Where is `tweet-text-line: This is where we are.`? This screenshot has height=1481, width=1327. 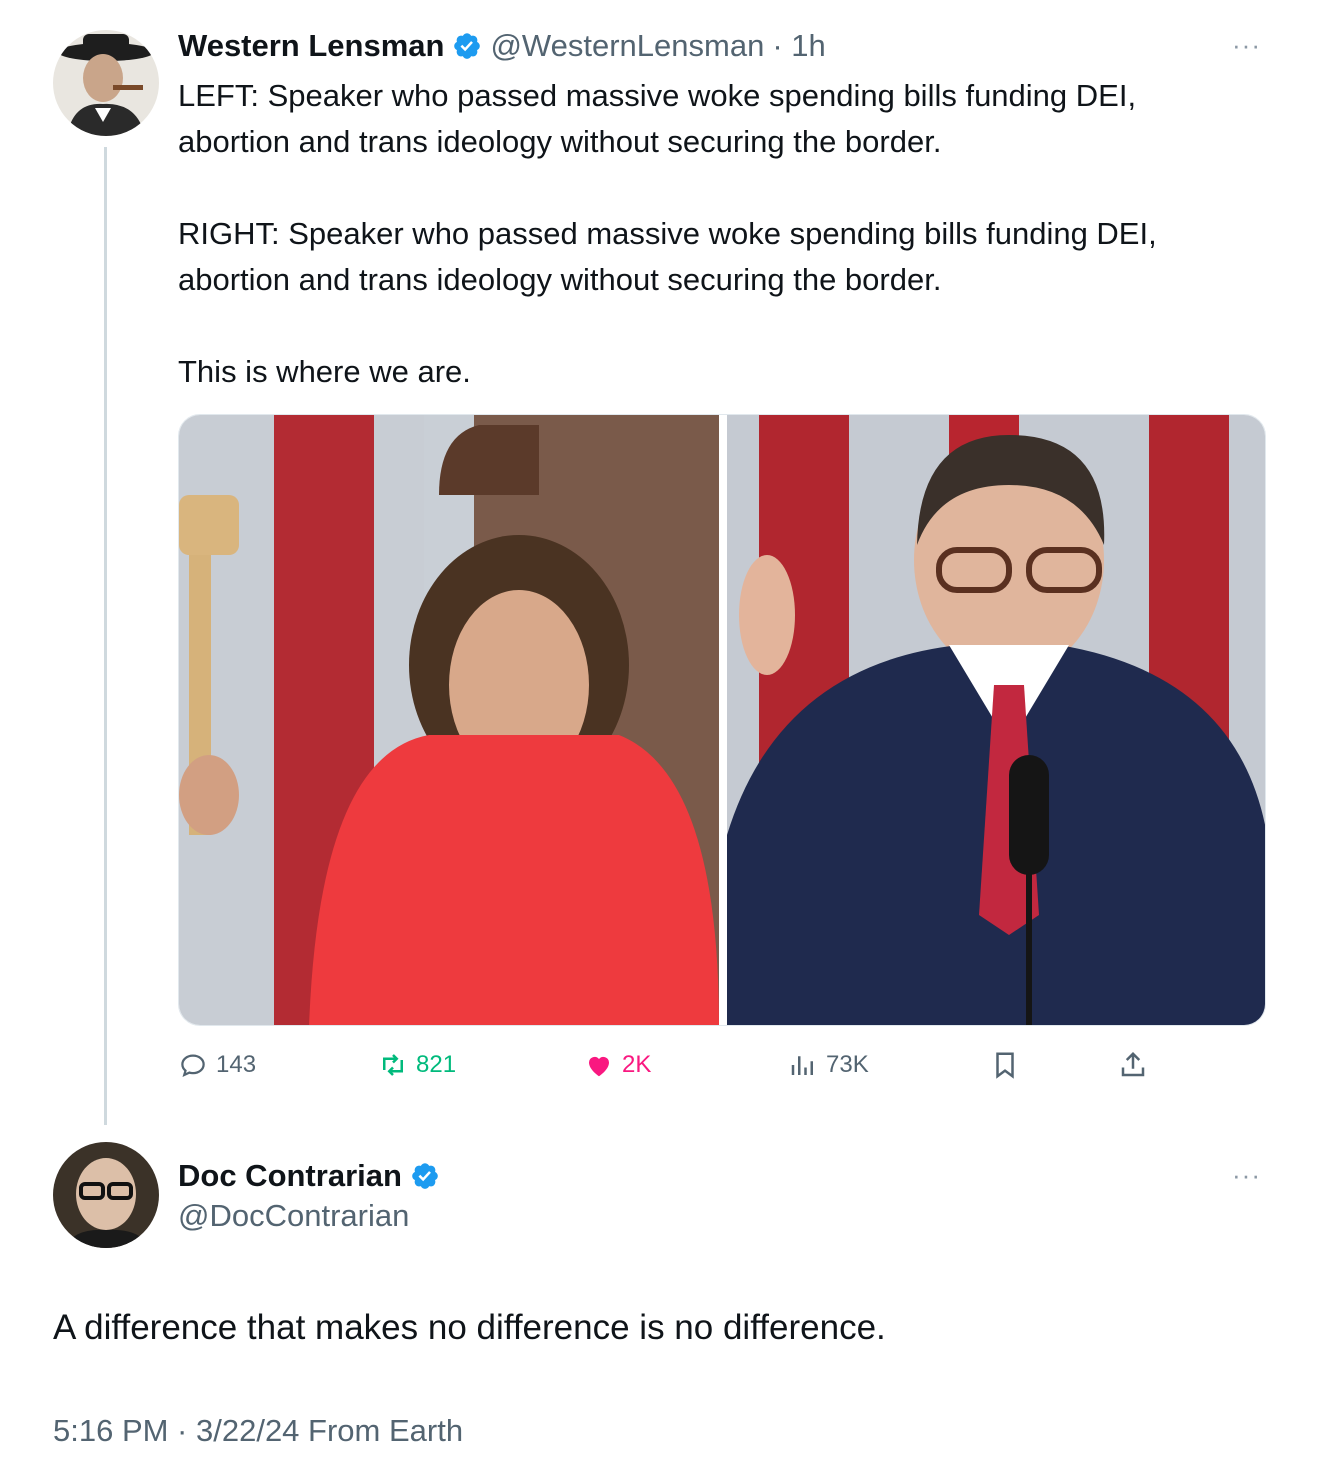
tweet-text-line: This is where we are. is located at coordinates (324, 371).